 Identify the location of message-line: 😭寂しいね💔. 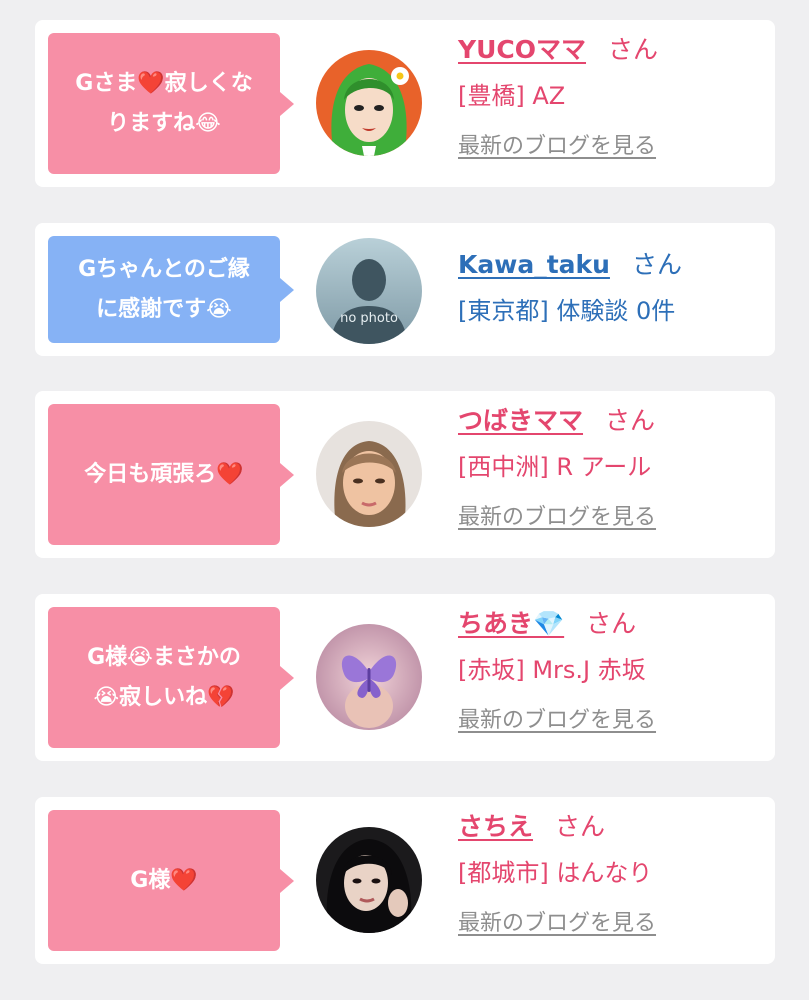
(164, 697).